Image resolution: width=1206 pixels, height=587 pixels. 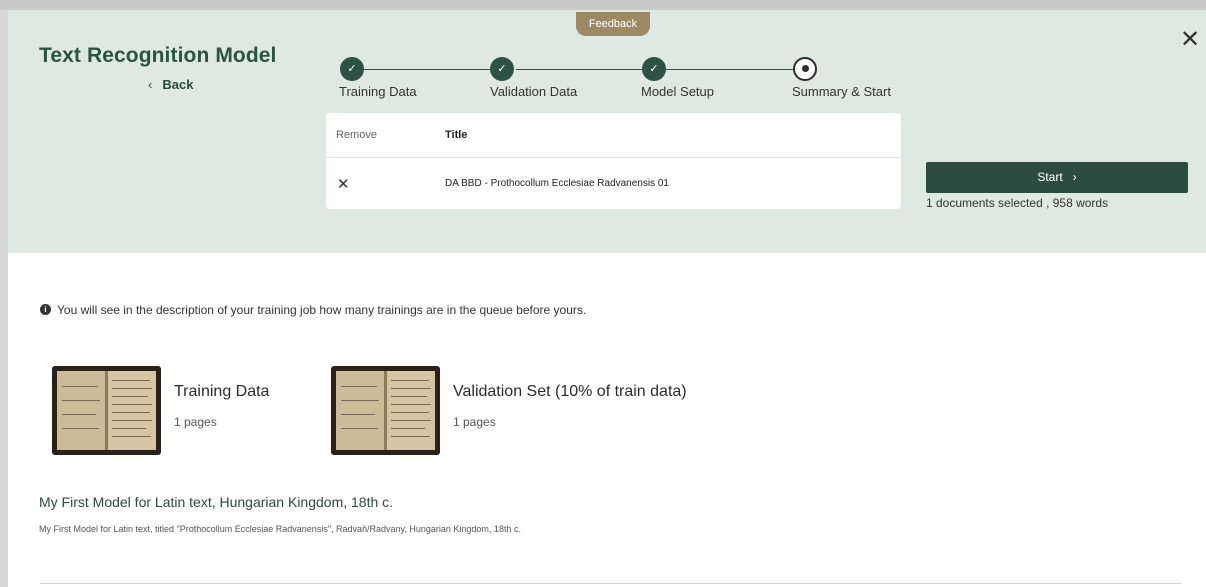 I want to click on chevron-right-icon: ›, so click(x=1074, y=177).